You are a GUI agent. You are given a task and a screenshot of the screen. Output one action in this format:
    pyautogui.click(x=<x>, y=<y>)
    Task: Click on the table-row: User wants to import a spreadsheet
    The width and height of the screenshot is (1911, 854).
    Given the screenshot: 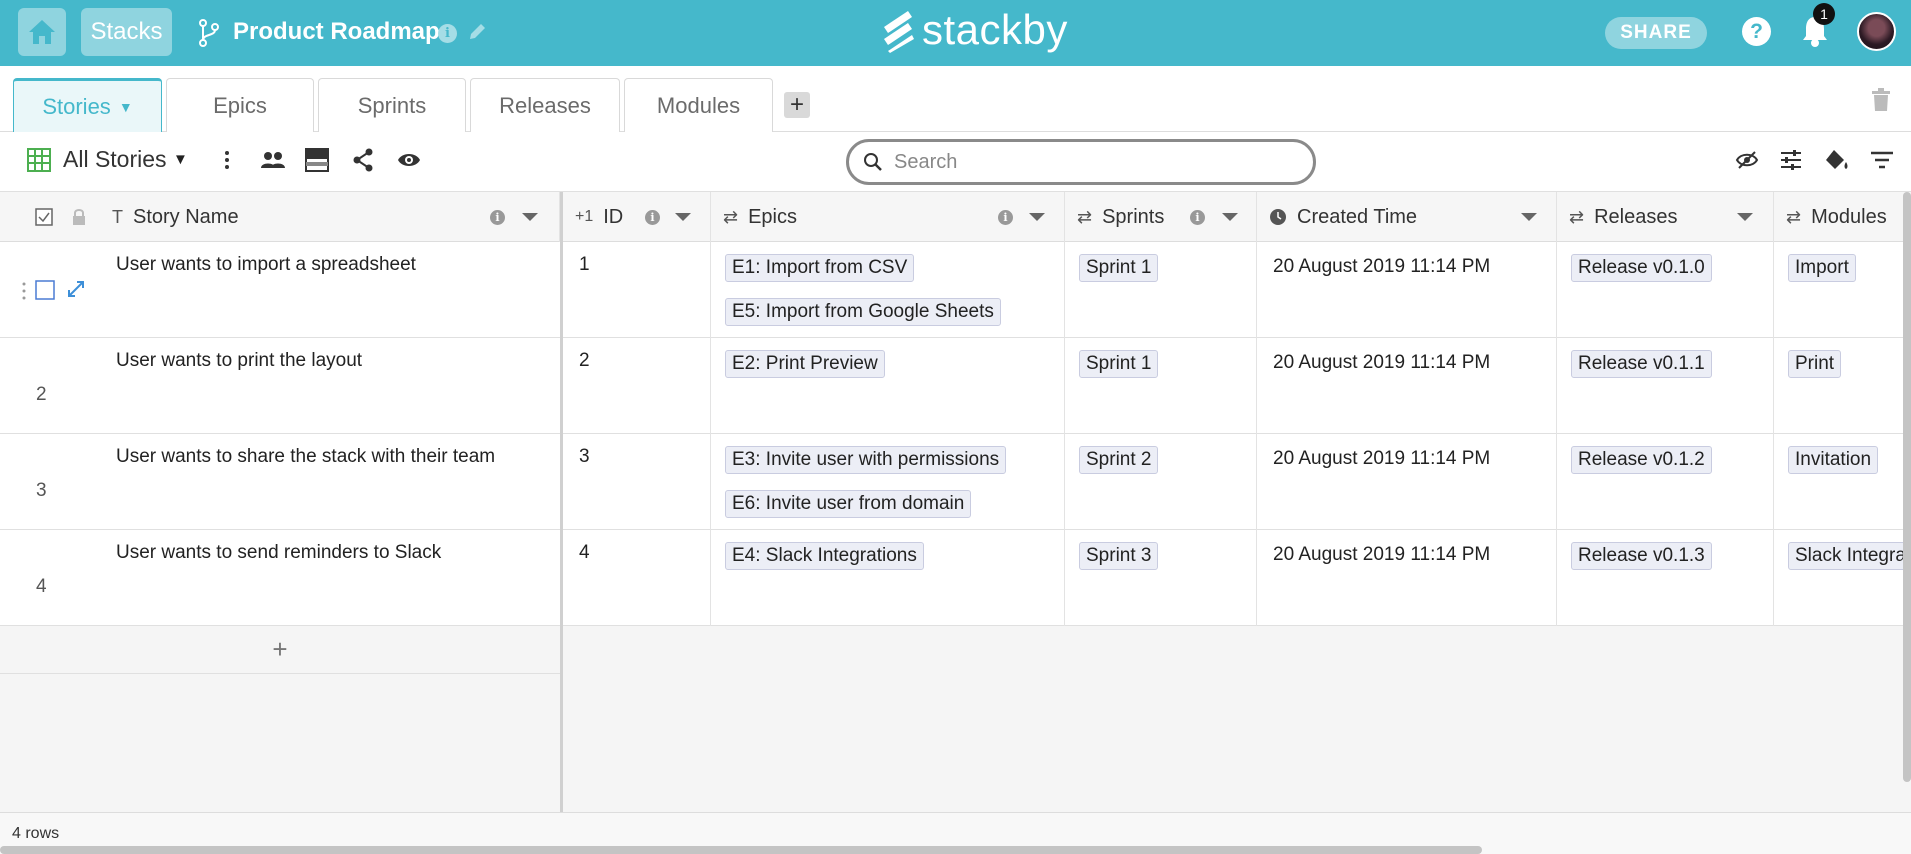 What is the action you would take?
    pyautogui.click(x=280, y=290)
    